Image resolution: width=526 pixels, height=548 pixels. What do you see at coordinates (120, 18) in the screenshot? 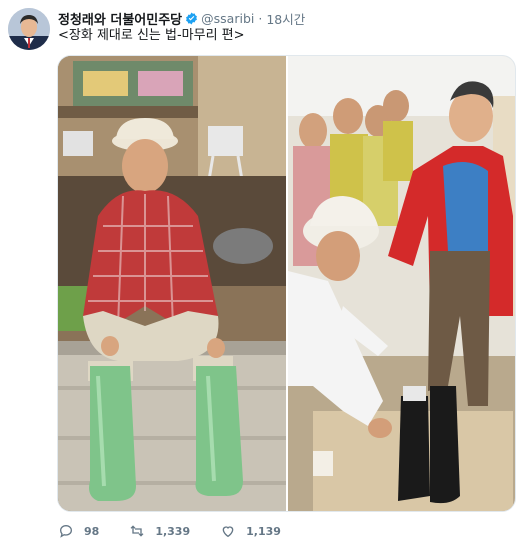
I see `display-name: 정청래와 더불어민주당` at bounding box center [120, 18].